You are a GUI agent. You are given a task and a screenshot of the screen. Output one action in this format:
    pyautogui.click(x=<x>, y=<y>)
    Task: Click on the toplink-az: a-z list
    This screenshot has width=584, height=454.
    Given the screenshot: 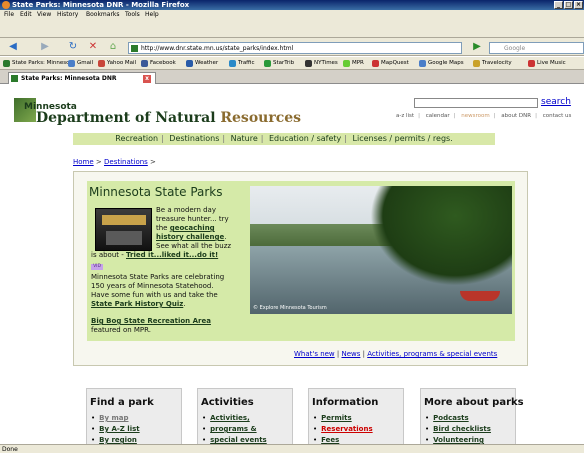 What is the action you would take?
    pyautogui.click(x=405, y=116)
    